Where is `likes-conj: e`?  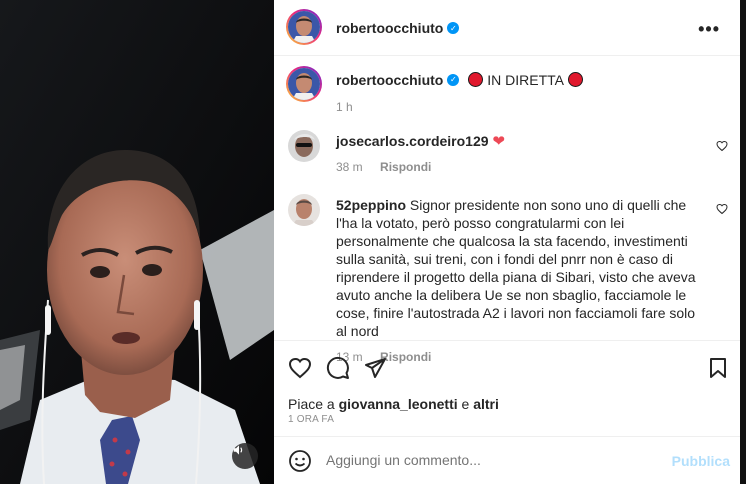
likes-conj: e is located at coordinates (465, 404).